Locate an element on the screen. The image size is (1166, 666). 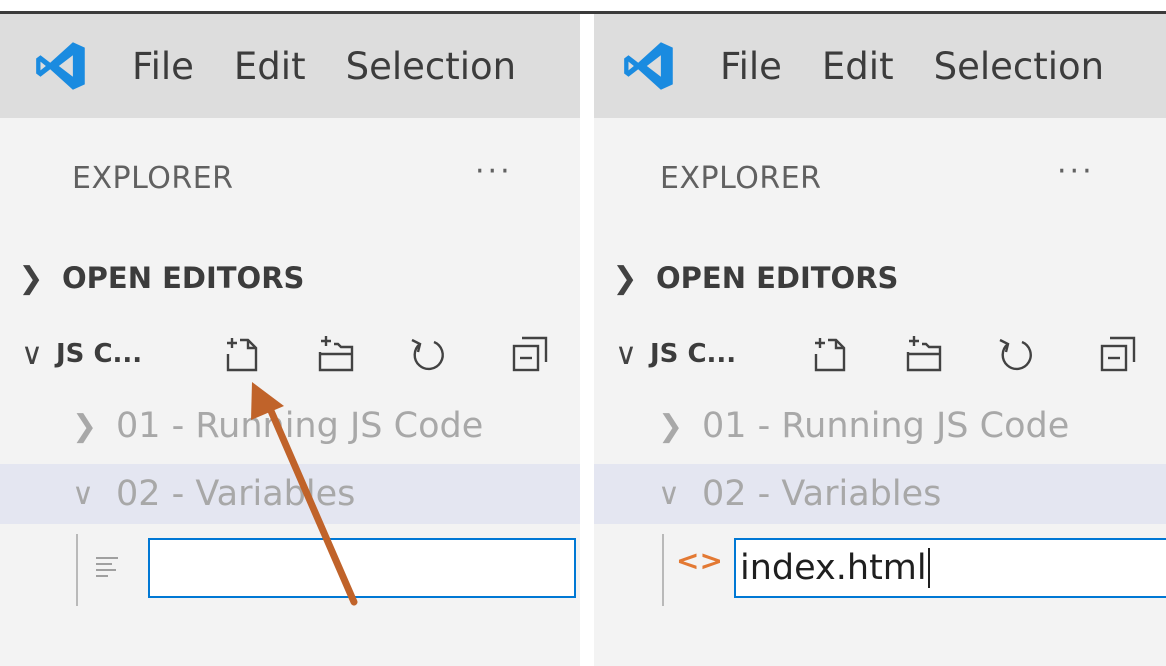
new-file-row is located at coordinates (290, 570).